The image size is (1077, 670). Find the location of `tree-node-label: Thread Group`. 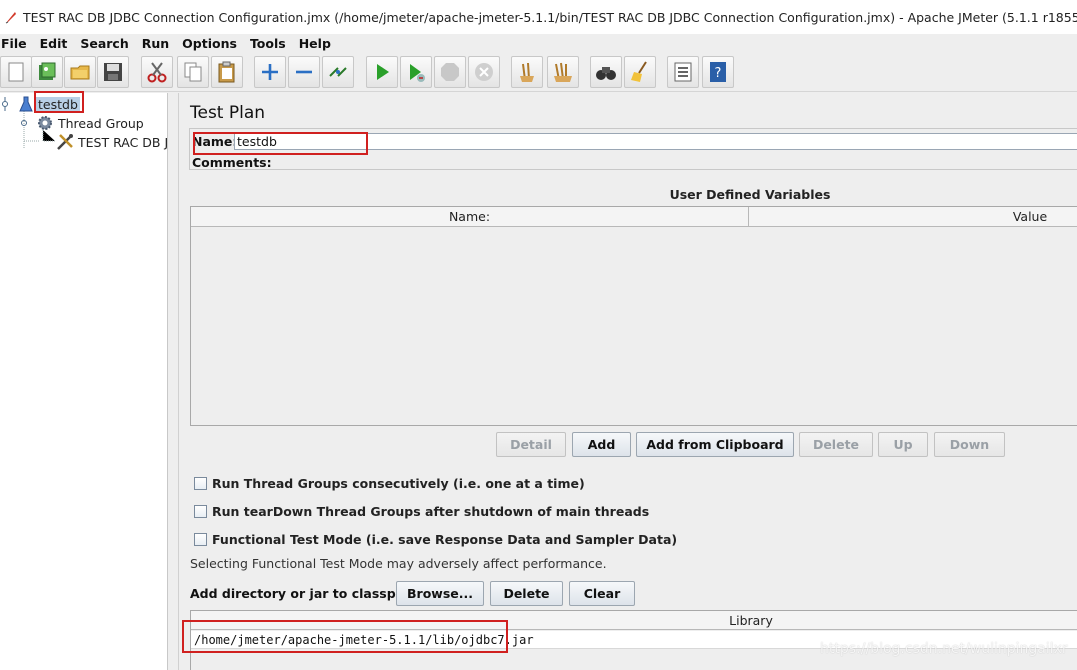

tree-node-label: Thread Group is located at coordinates (101, 123).